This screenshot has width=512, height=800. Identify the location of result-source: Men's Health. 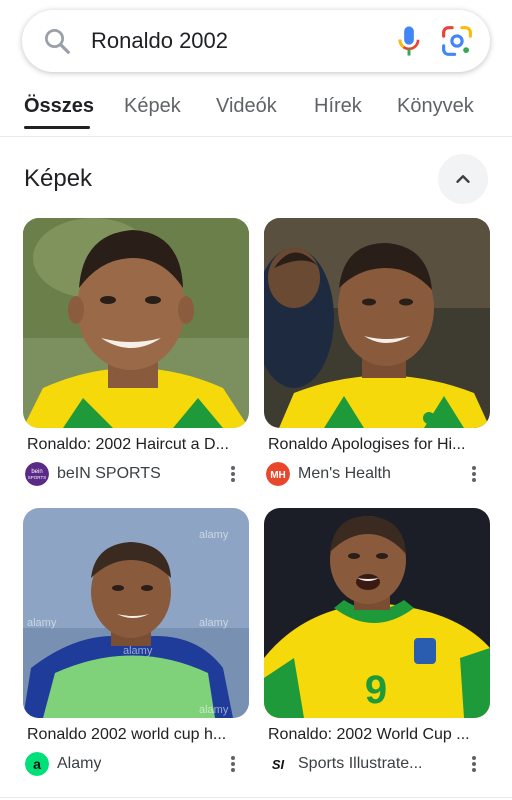
(344, 473).